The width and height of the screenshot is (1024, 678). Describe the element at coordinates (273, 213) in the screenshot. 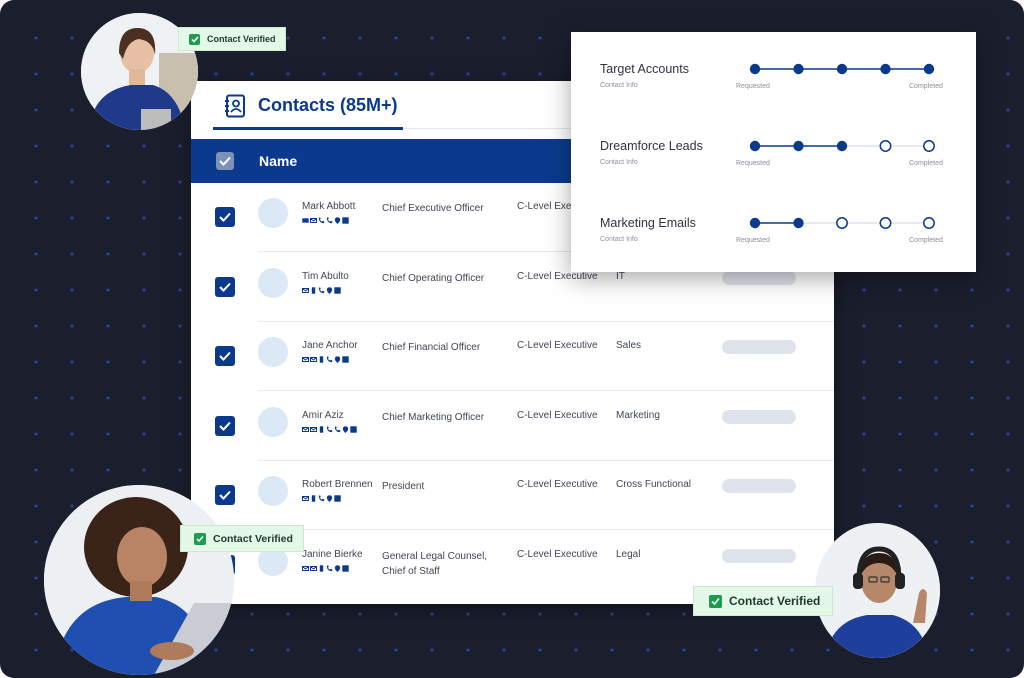

I see `avatar` at that location.